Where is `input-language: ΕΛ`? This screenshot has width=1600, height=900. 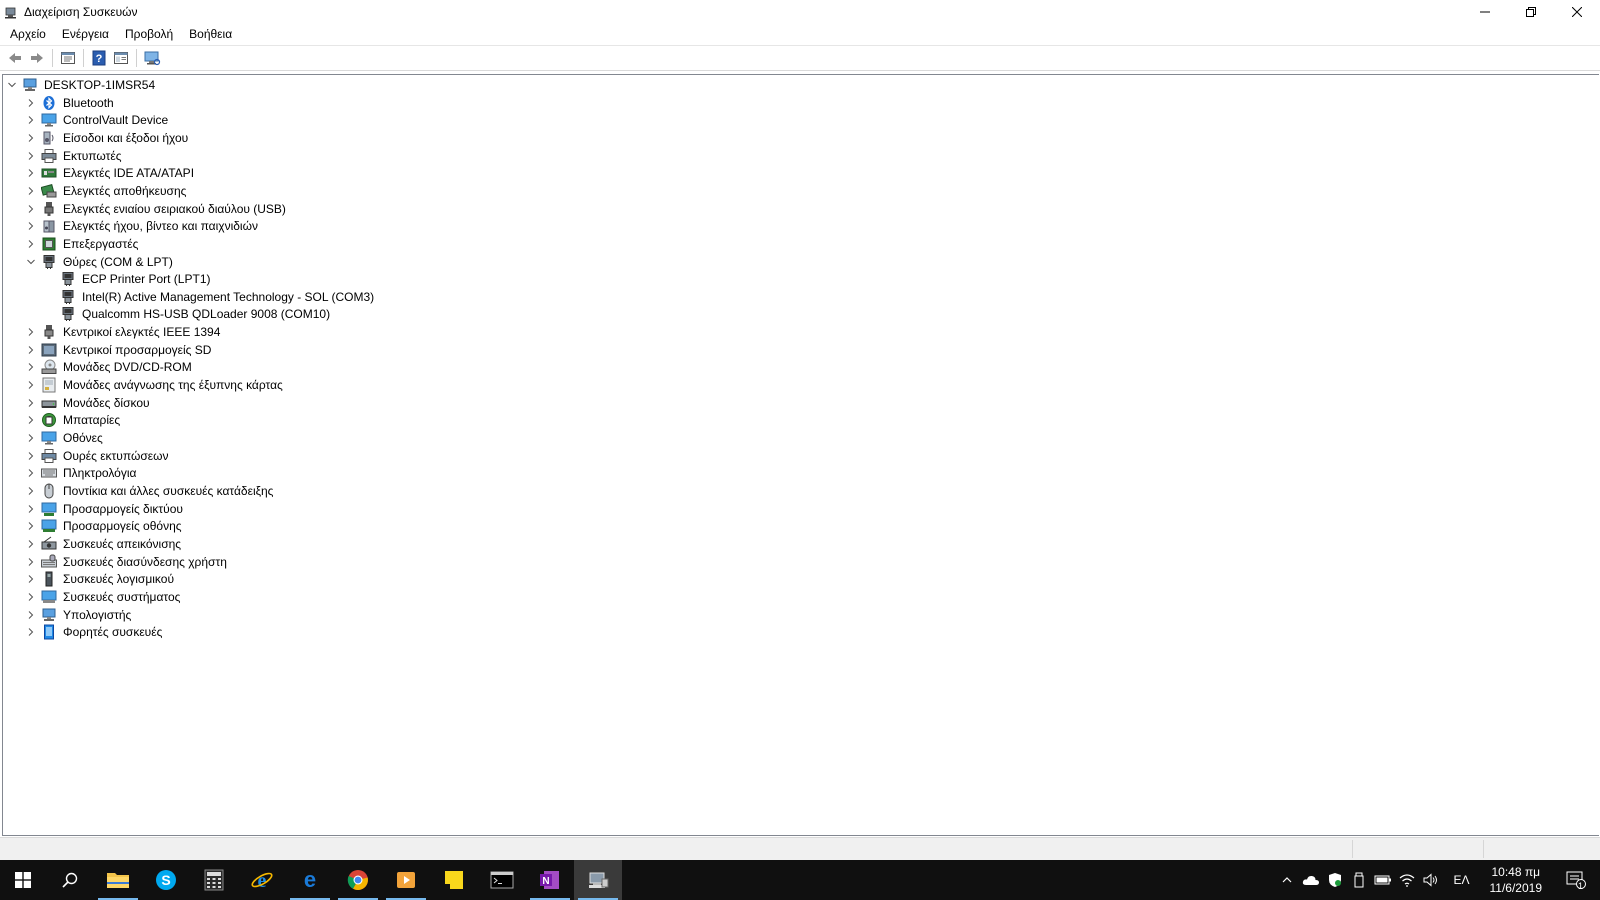
input-language: ΕΛ is located at coordinates (1461, 880).